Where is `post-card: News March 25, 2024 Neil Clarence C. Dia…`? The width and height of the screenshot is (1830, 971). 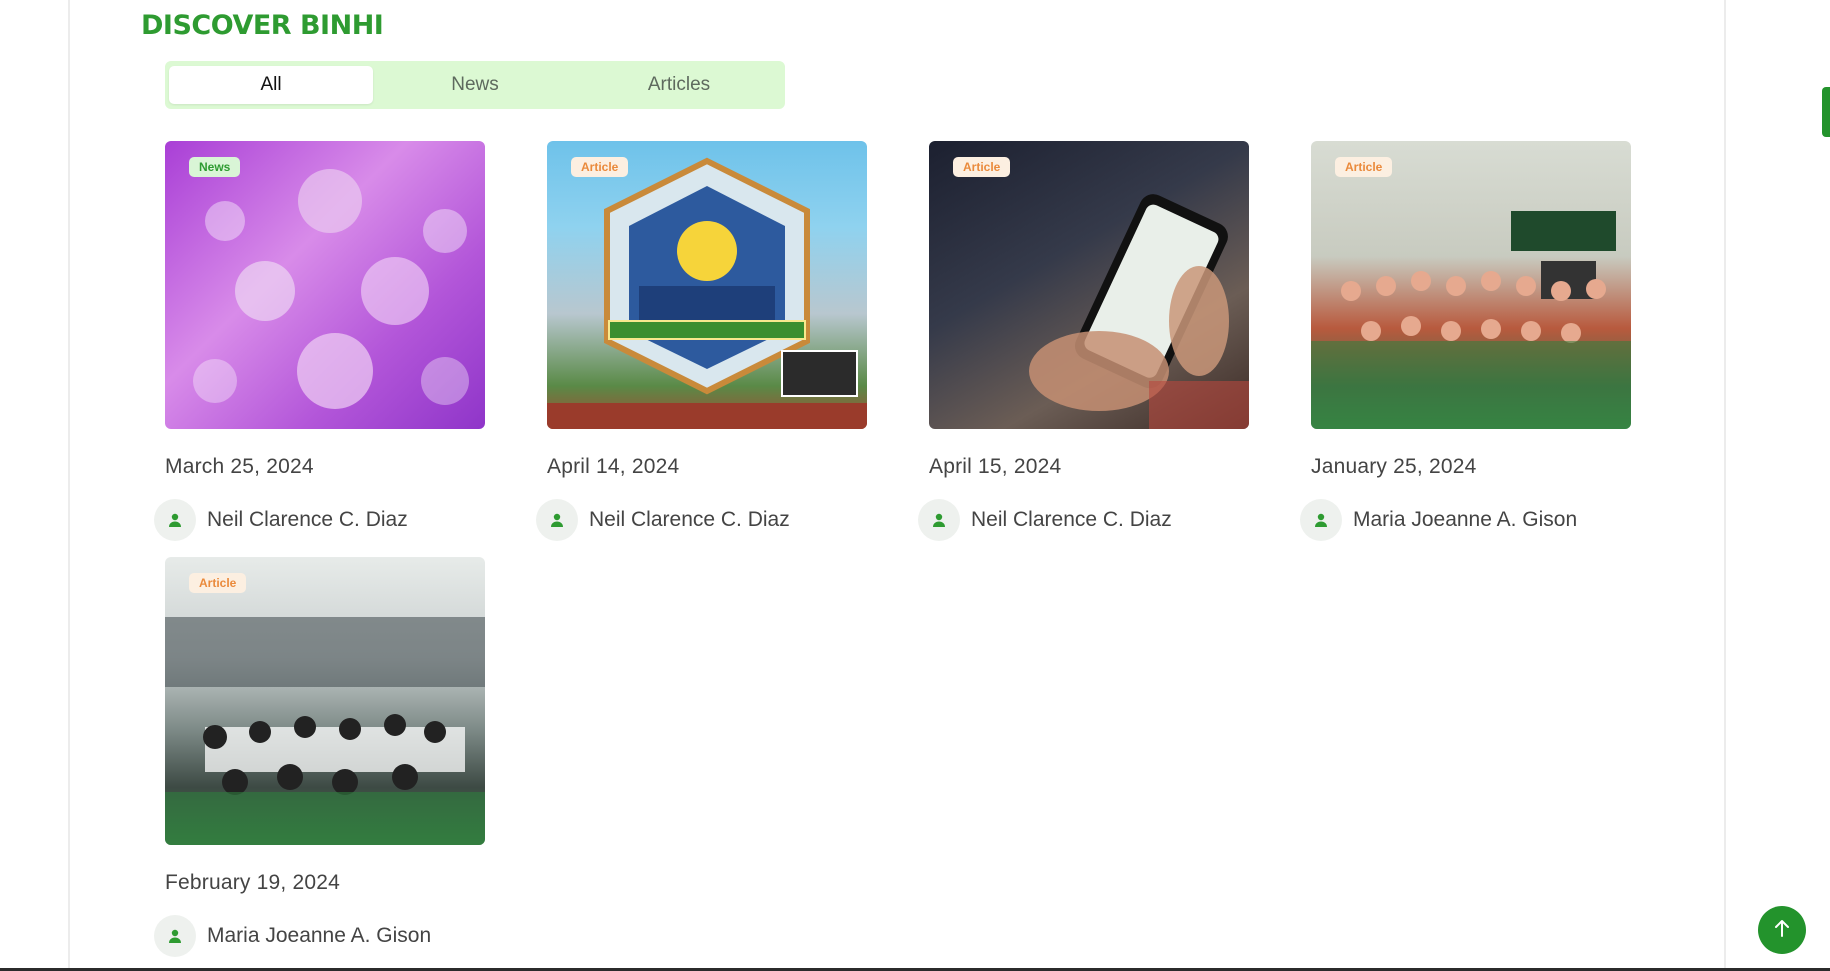
post-card: News March 25, 2024 Neil Clarence C. Dia… is located at coordinates (319, 341).